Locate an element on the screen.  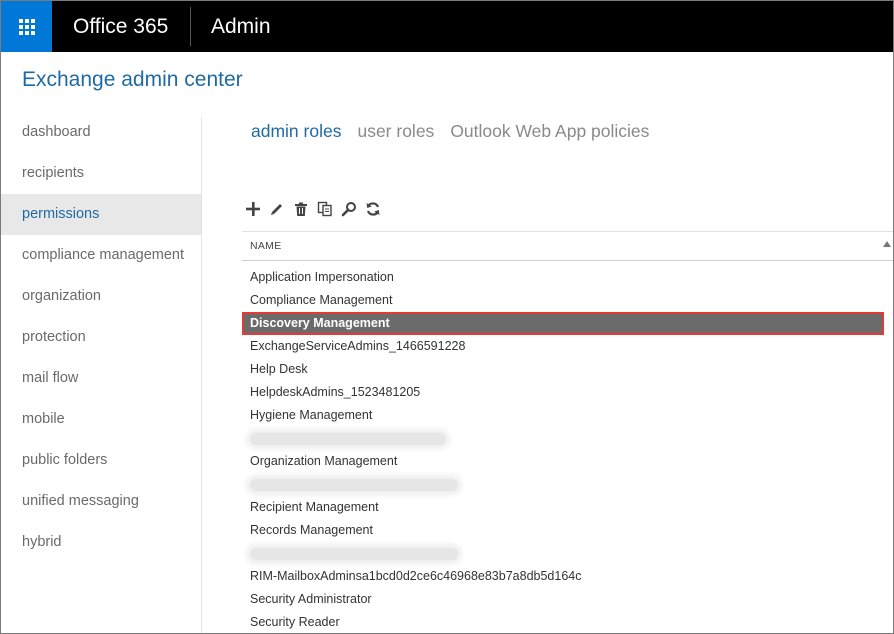
list-item: Compliance Management is located at coordinates (567, 300).